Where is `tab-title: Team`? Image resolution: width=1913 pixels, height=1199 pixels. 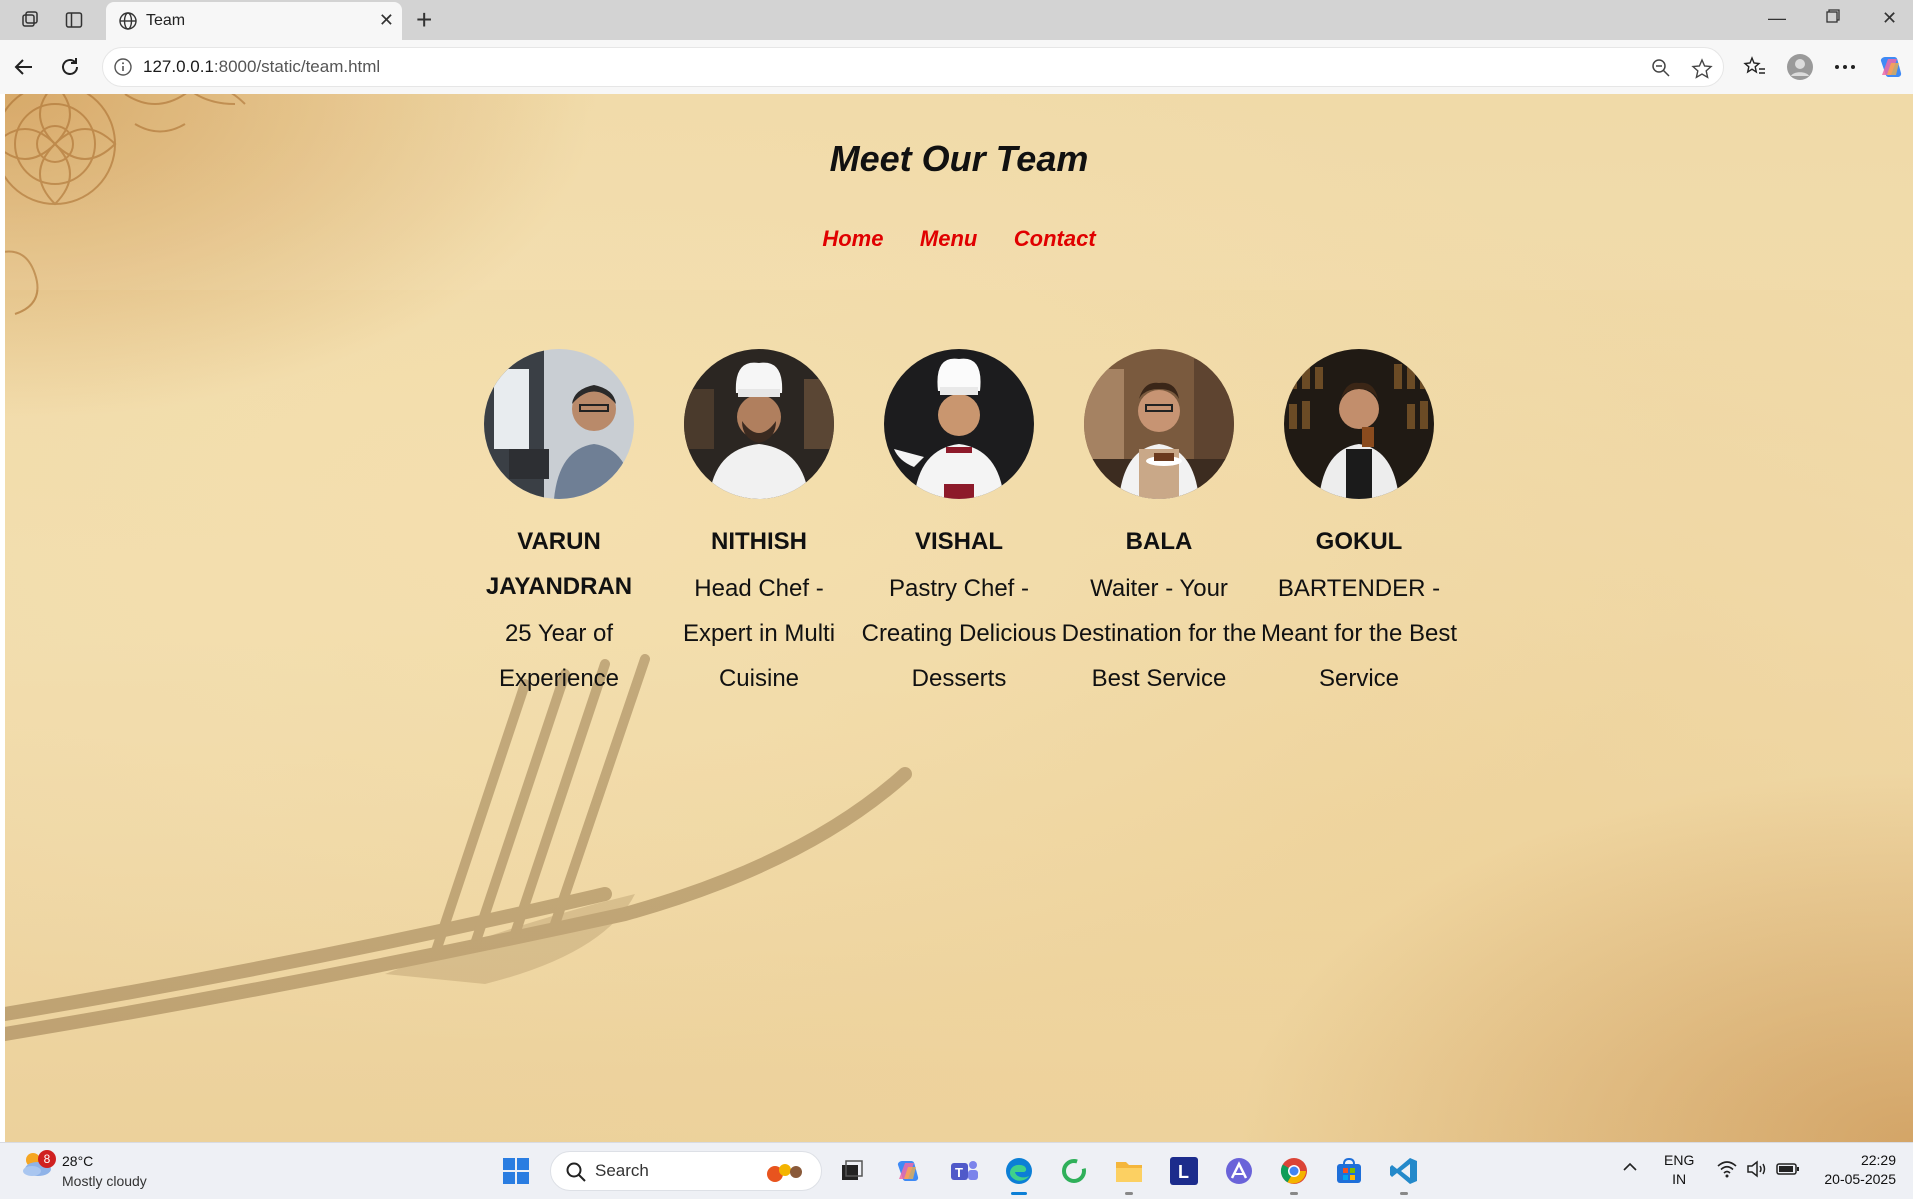
tab-title: Team is located at coordinates (166, 20).